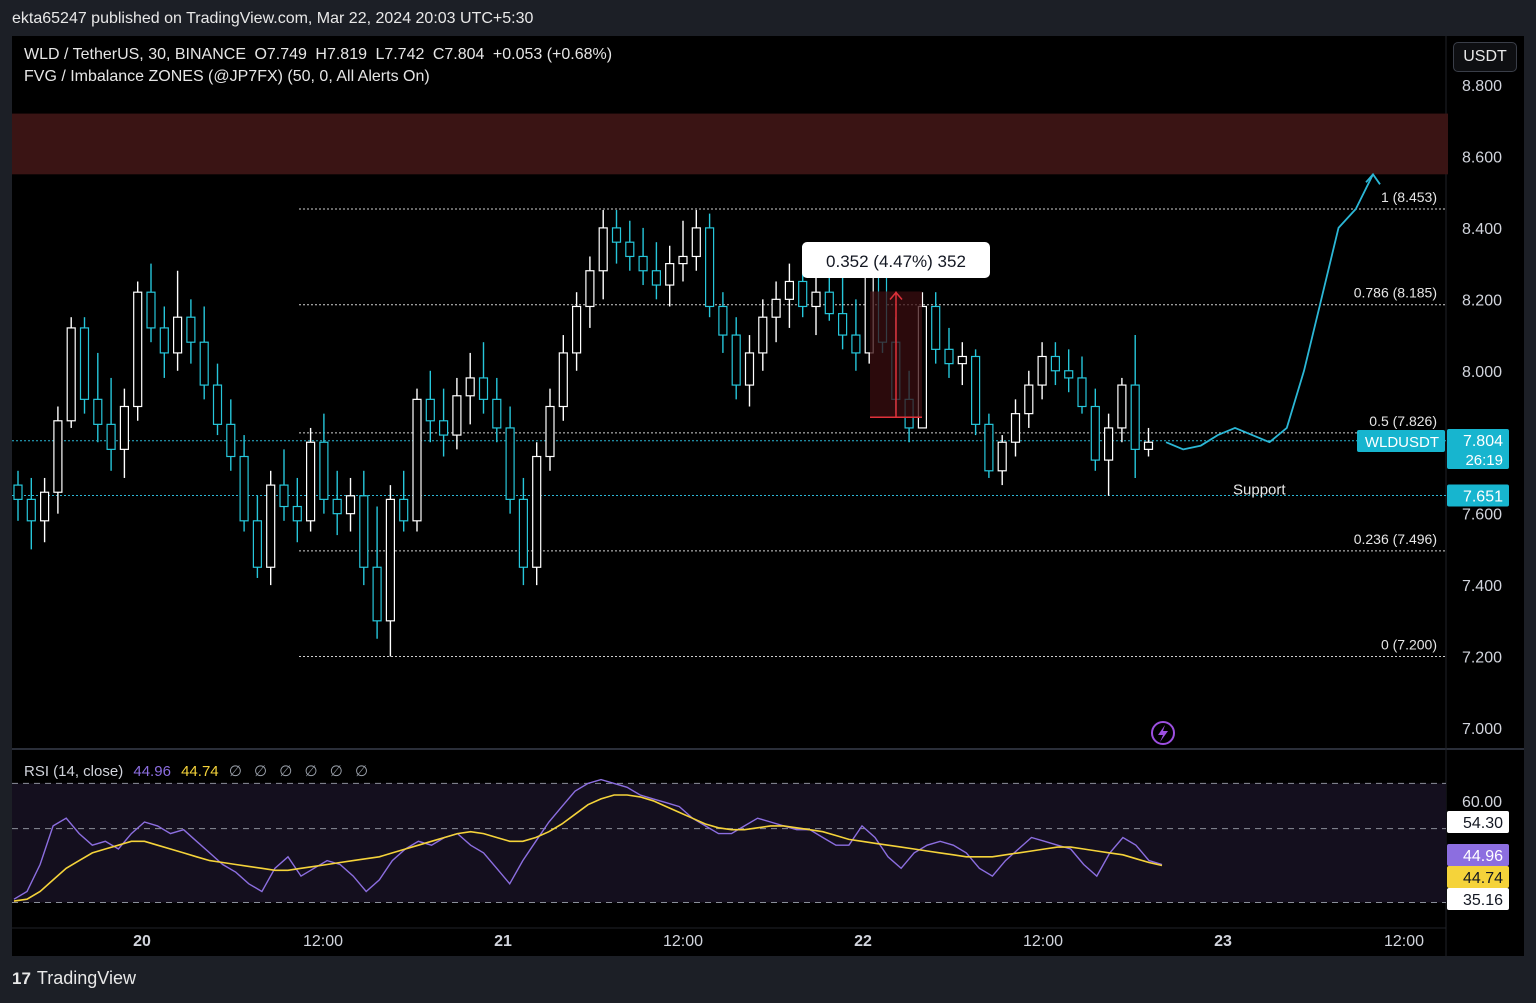 The width and height of the screenshot is (1536, 1003). Describe the element at coordinates (300, 771) in the screenshot. I see `na-markers: ∅ ∅ ∅ ∅ ∅ ∅` at that location.